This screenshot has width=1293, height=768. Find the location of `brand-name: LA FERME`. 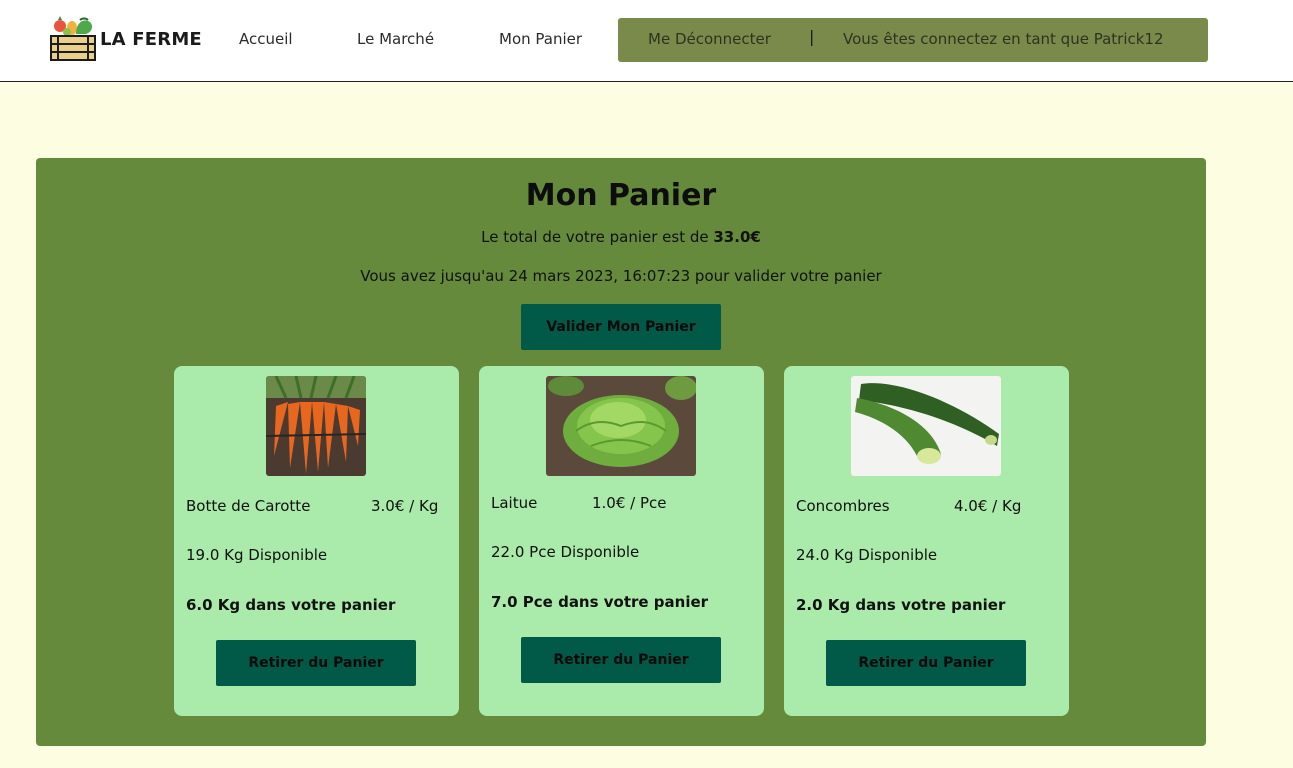

brand-name: LA FERME is located at coordinates (151, 39).